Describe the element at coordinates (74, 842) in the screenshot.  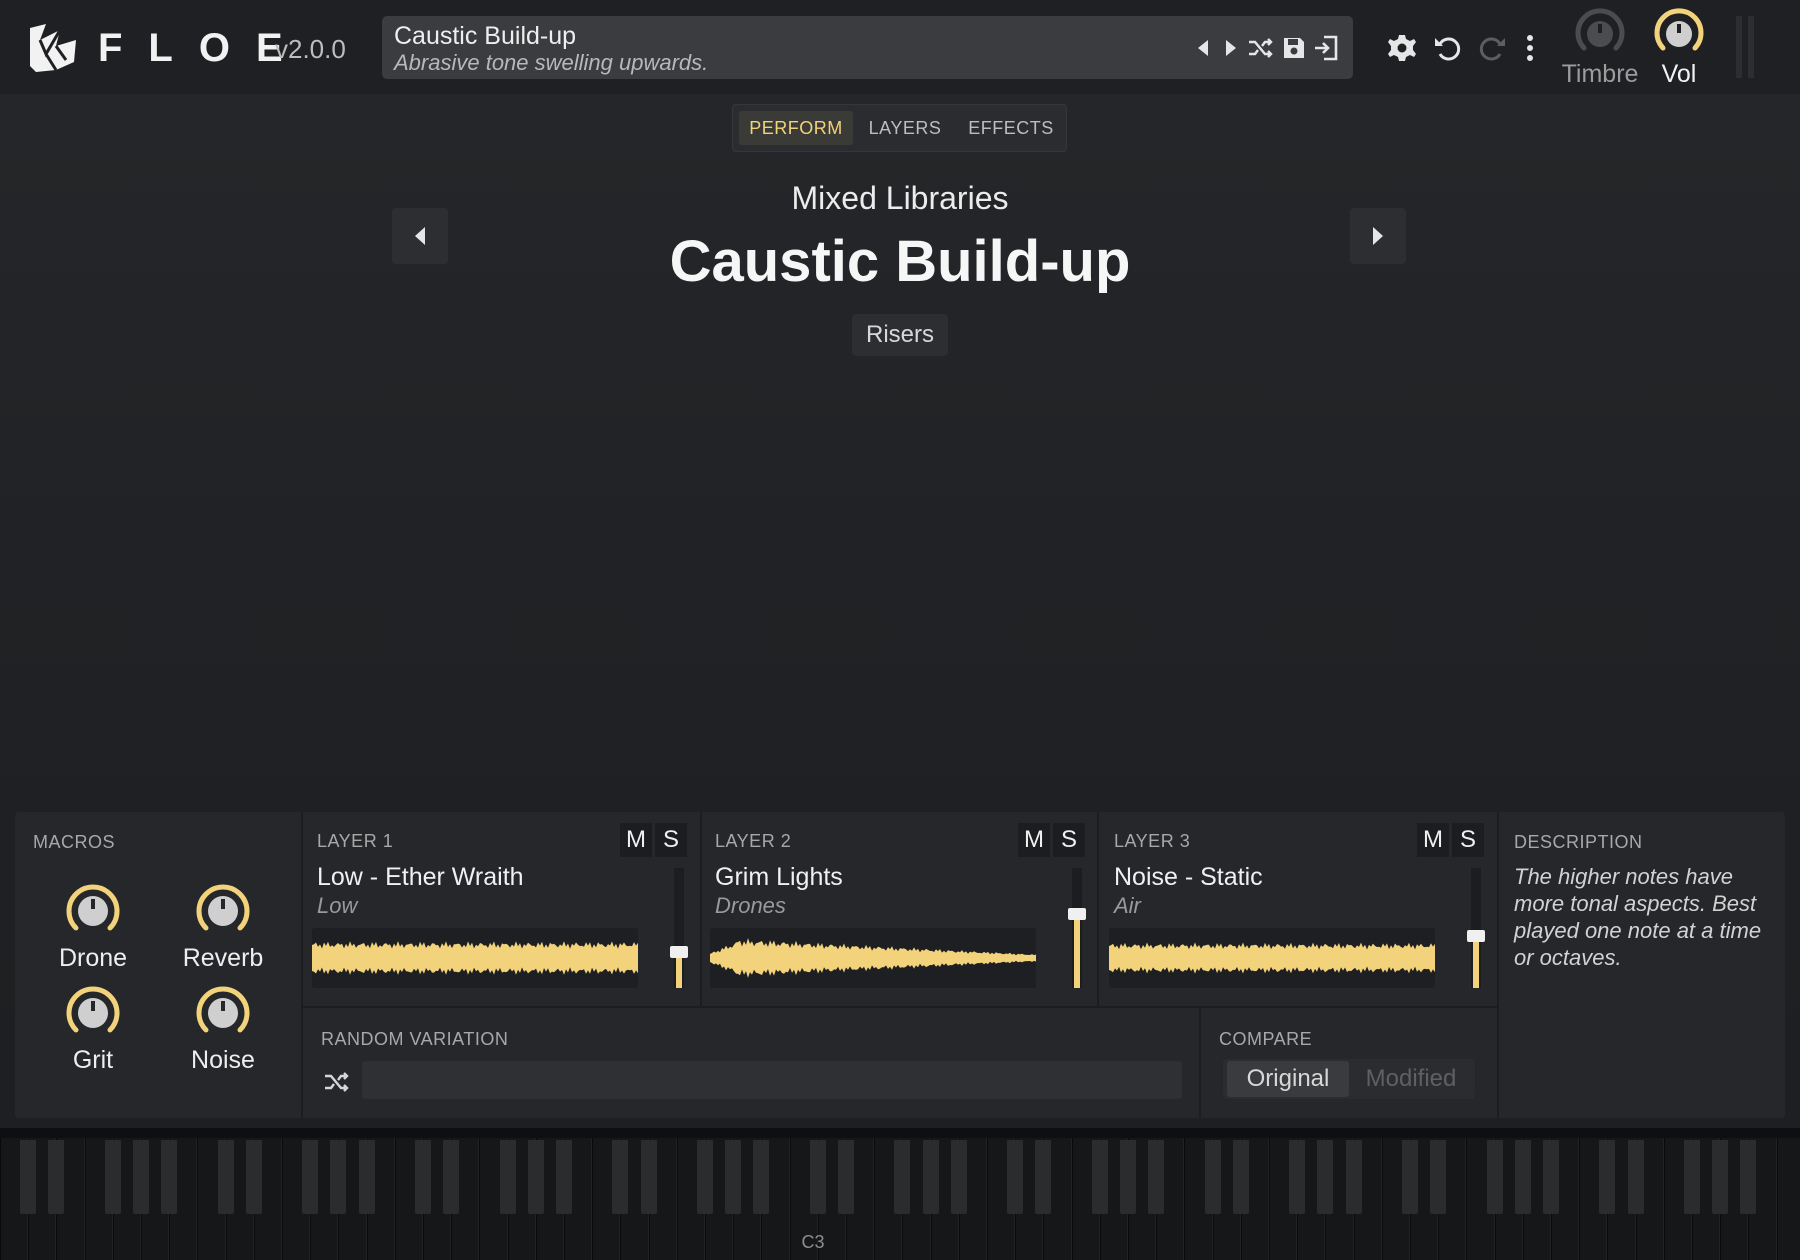
I see `macros-heading: MACROS` at that location.